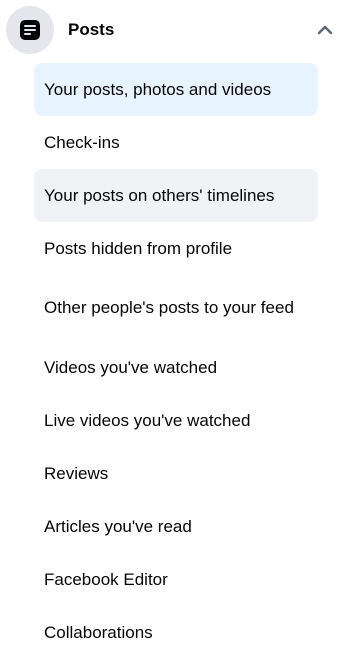 The height and width of the screenshot is (651, 351). I want to click on menu-item-label: Videos you've watched, so click(131, 367).